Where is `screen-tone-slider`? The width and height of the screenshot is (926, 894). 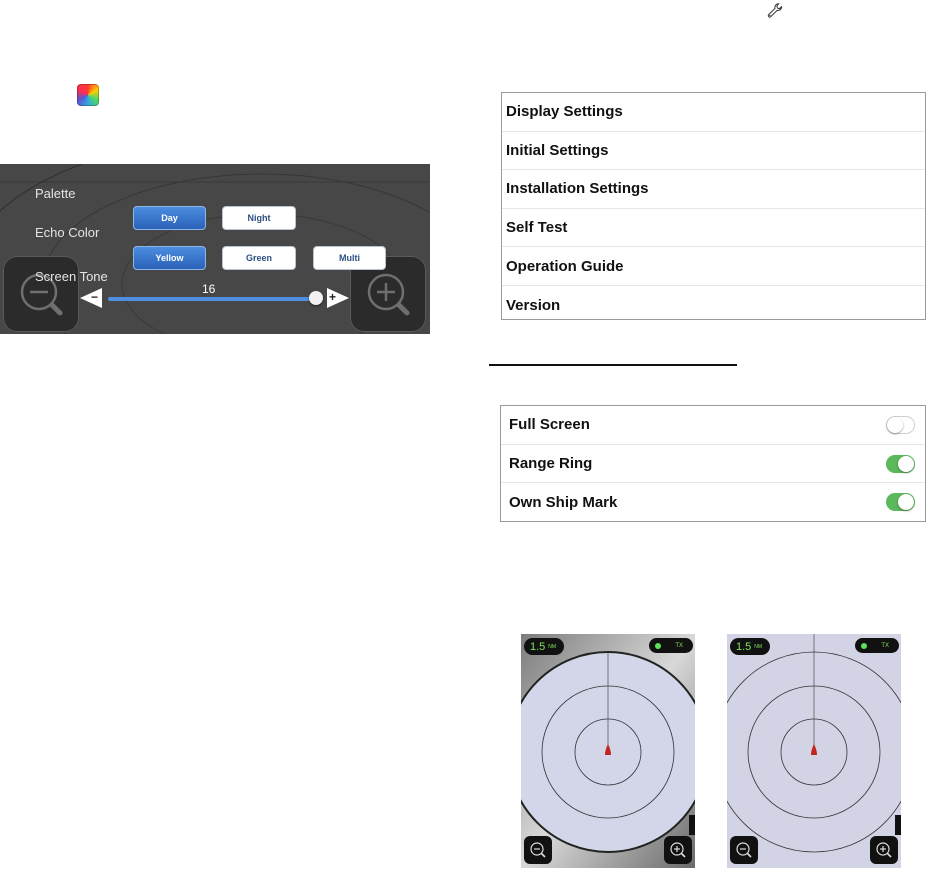 screen-tone-slider is located at coordinates (213, 299).